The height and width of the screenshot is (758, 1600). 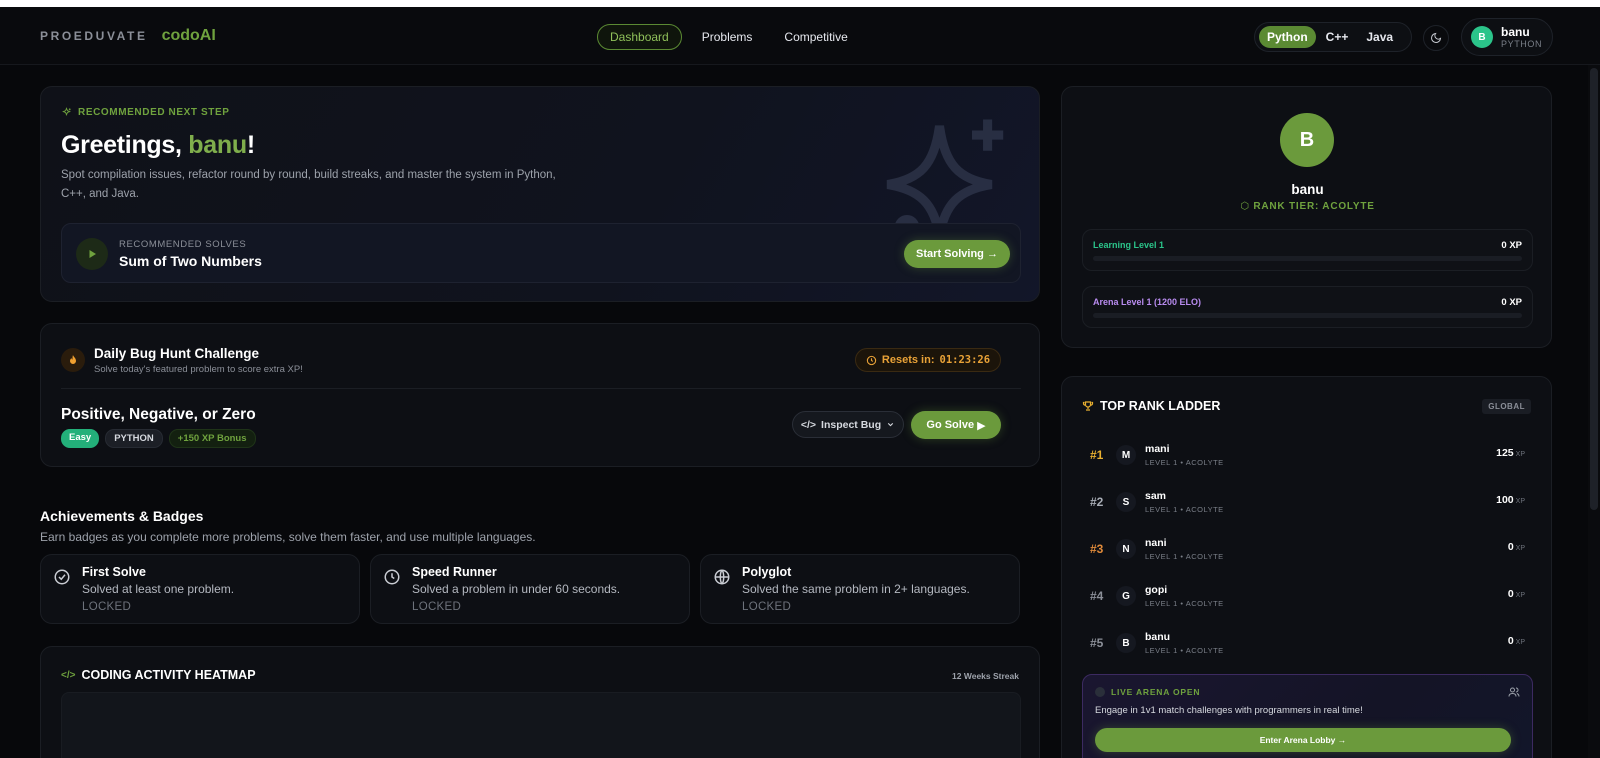 I want to click on live-dot-icon, so click(x=1100, y=692).